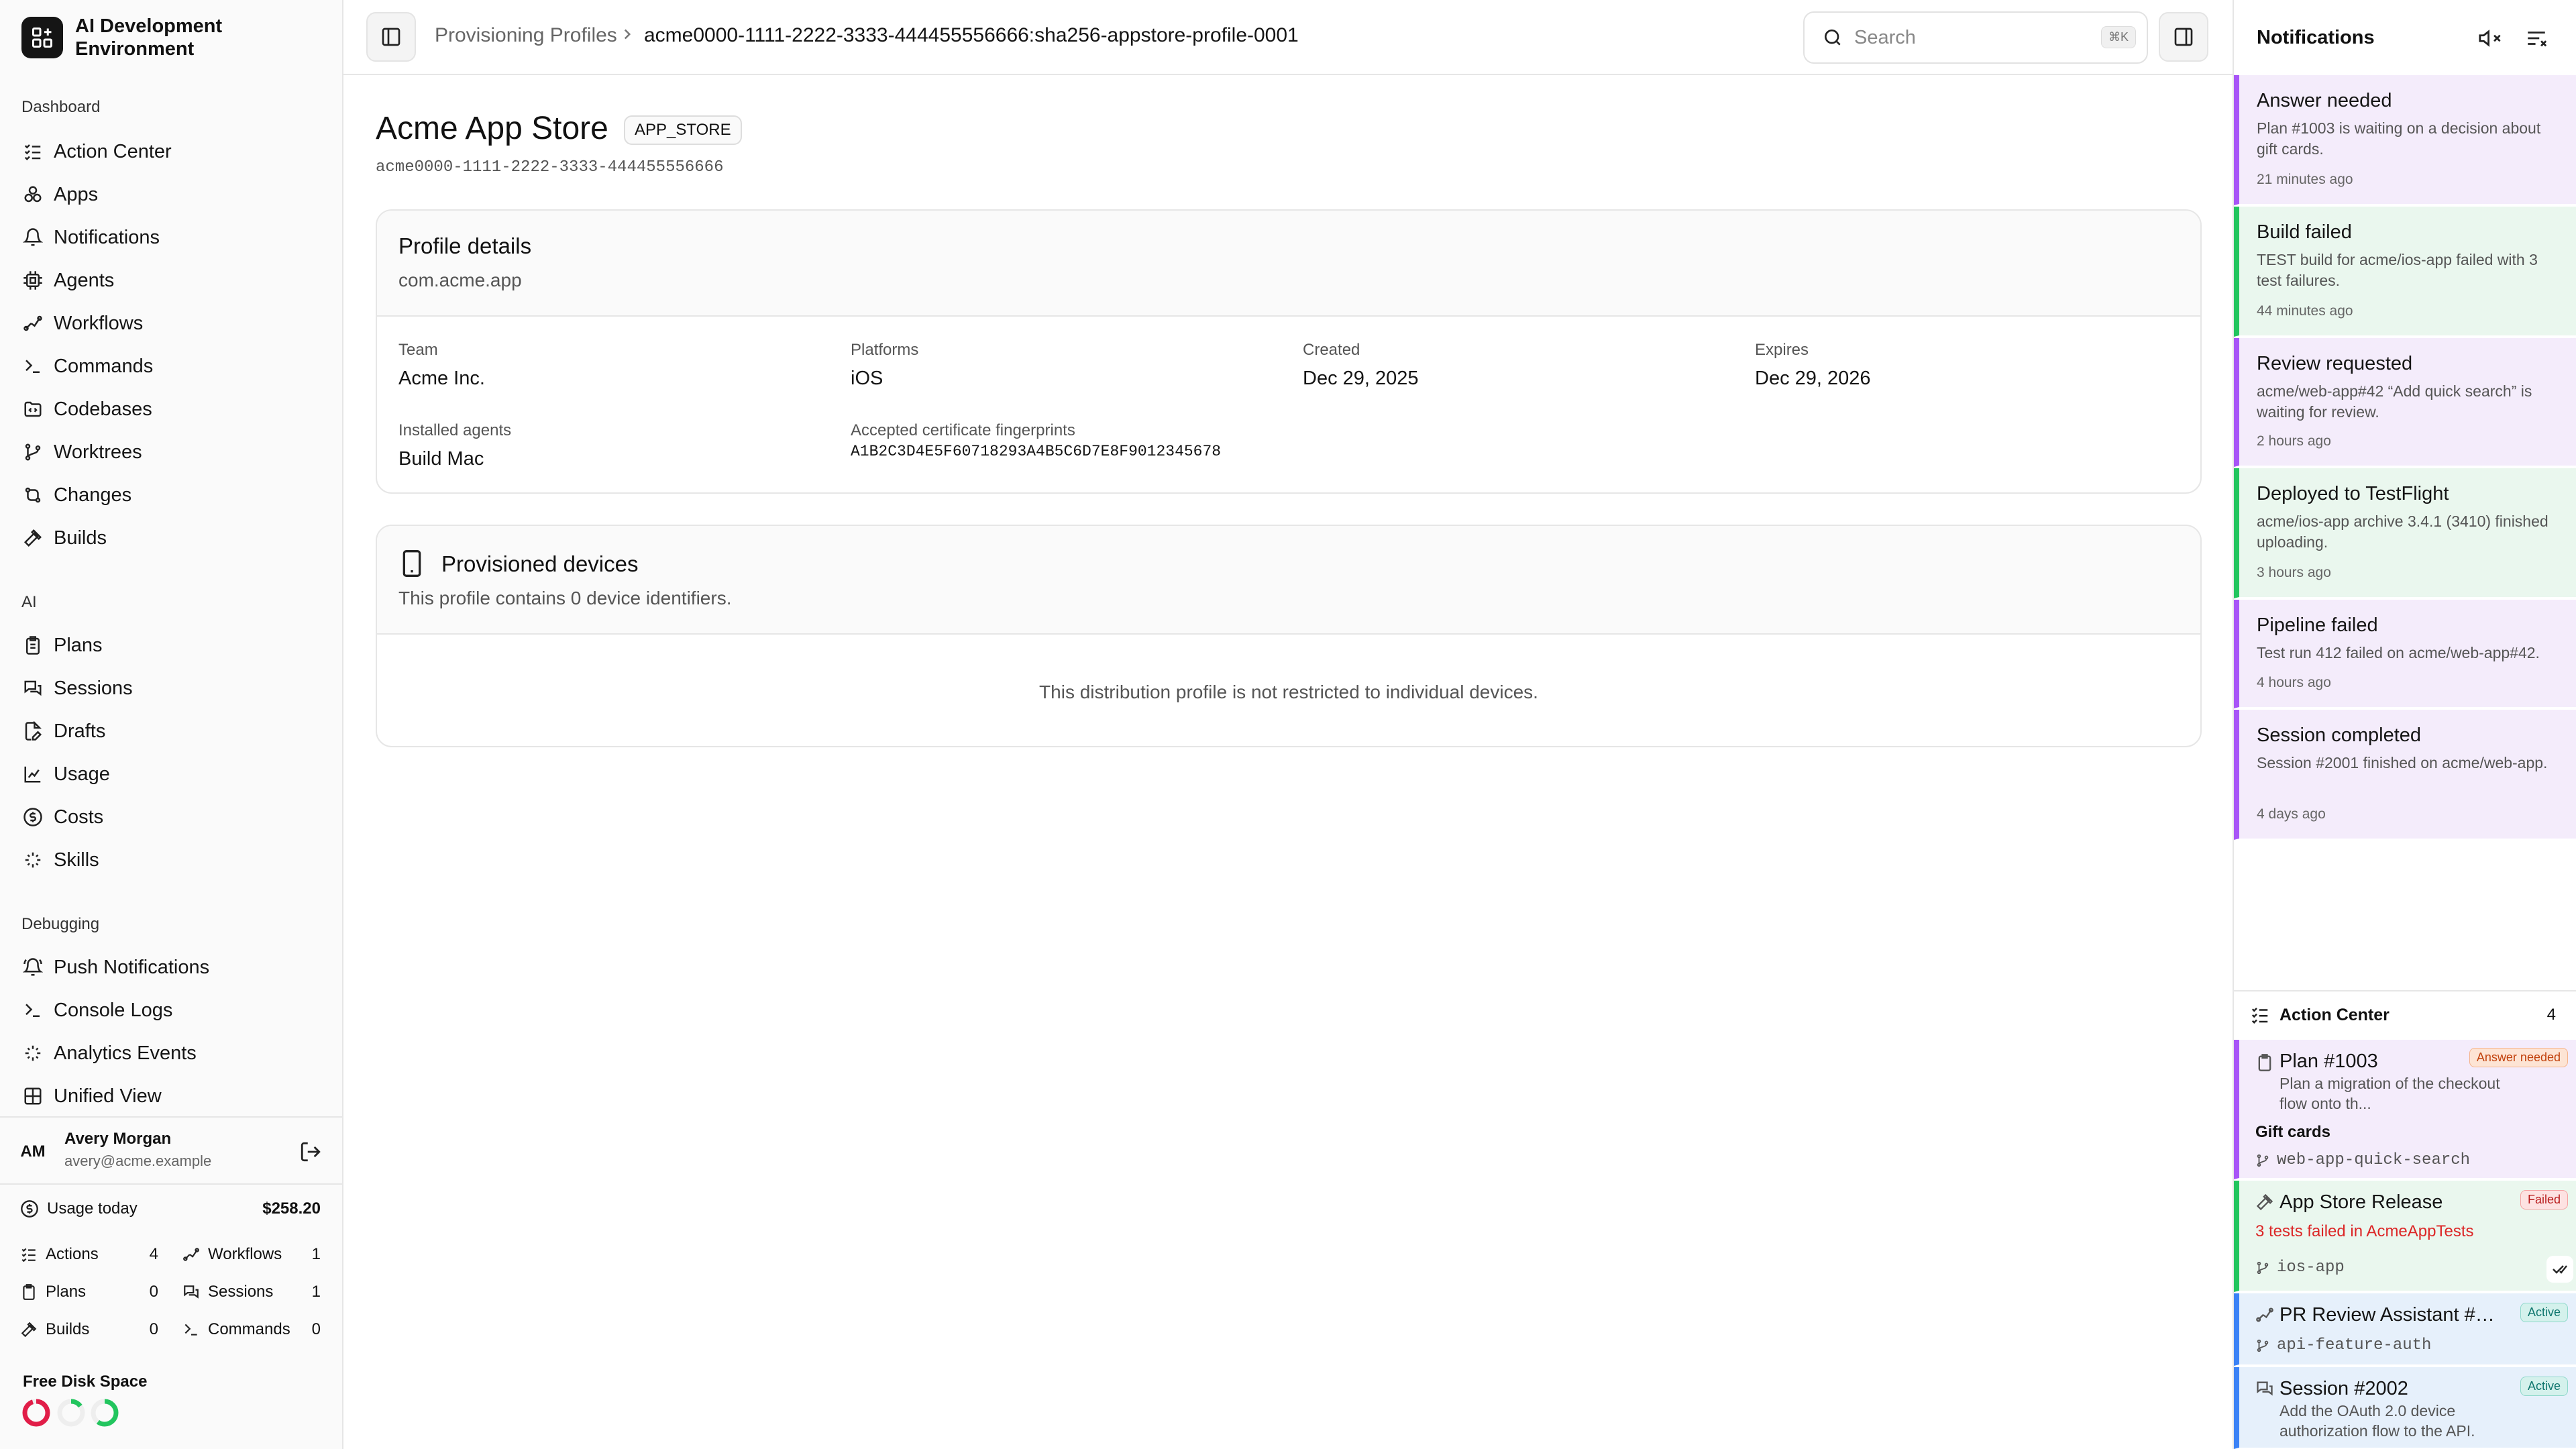  What do you see at coordinates (526, 35) in the screenshot?
I see `breadcrumb-parent: Provisioning Profiles` at bounding box center [526, 35].